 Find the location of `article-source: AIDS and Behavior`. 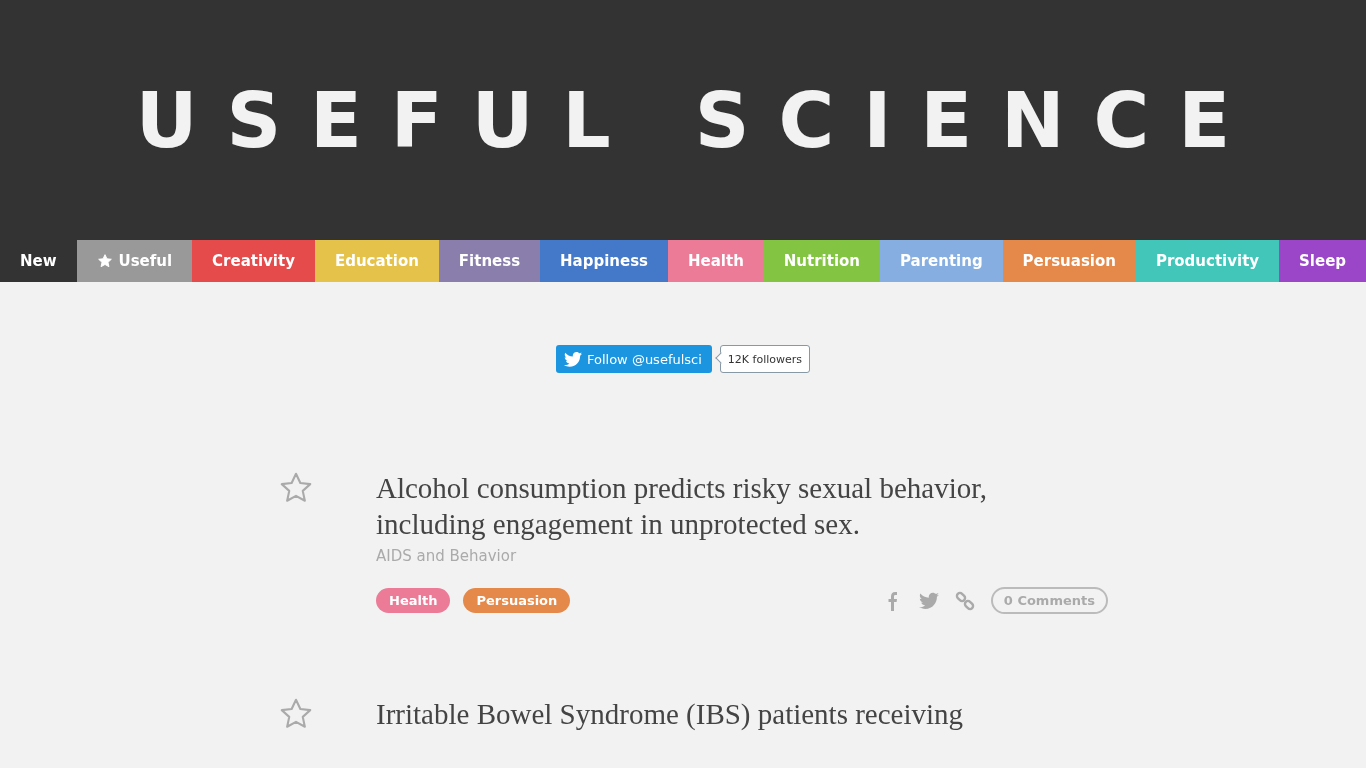

article-source: AIDS and Behavior is located at coordinates (447, 556).